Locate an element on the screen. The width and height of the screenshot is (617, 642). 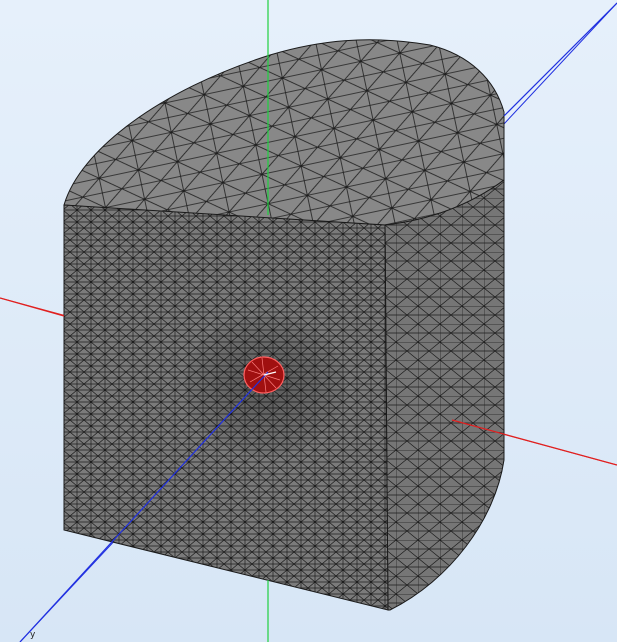
x-axis-left-segment is located at coordinates (32, 307).